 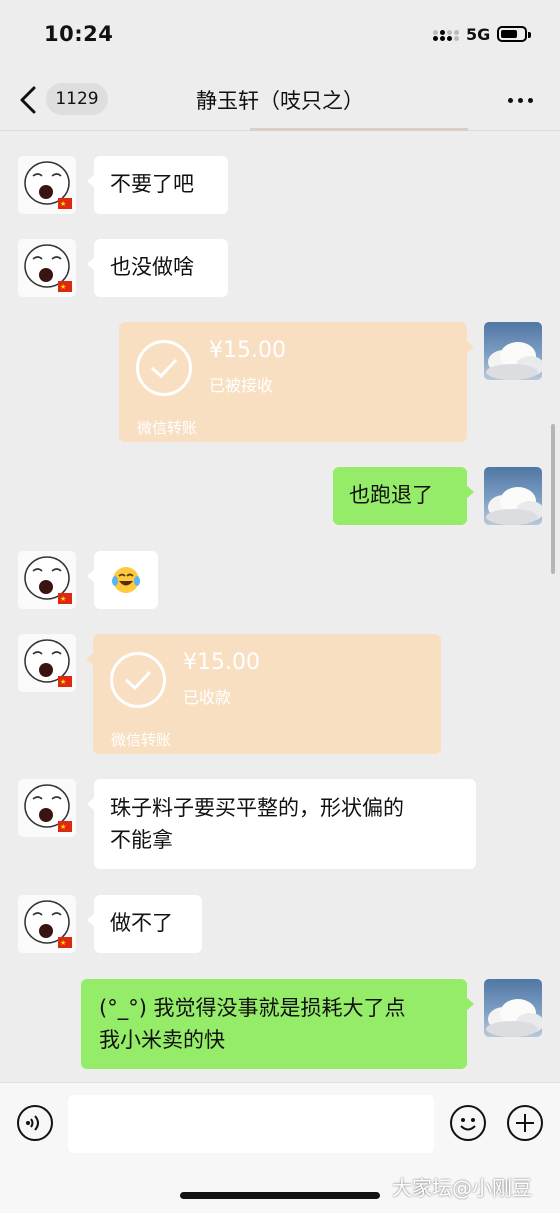 What do you see at coordinates (280, 1195) in the screenshot?
I see `home-indicator` at bounding box center [280, 1195].